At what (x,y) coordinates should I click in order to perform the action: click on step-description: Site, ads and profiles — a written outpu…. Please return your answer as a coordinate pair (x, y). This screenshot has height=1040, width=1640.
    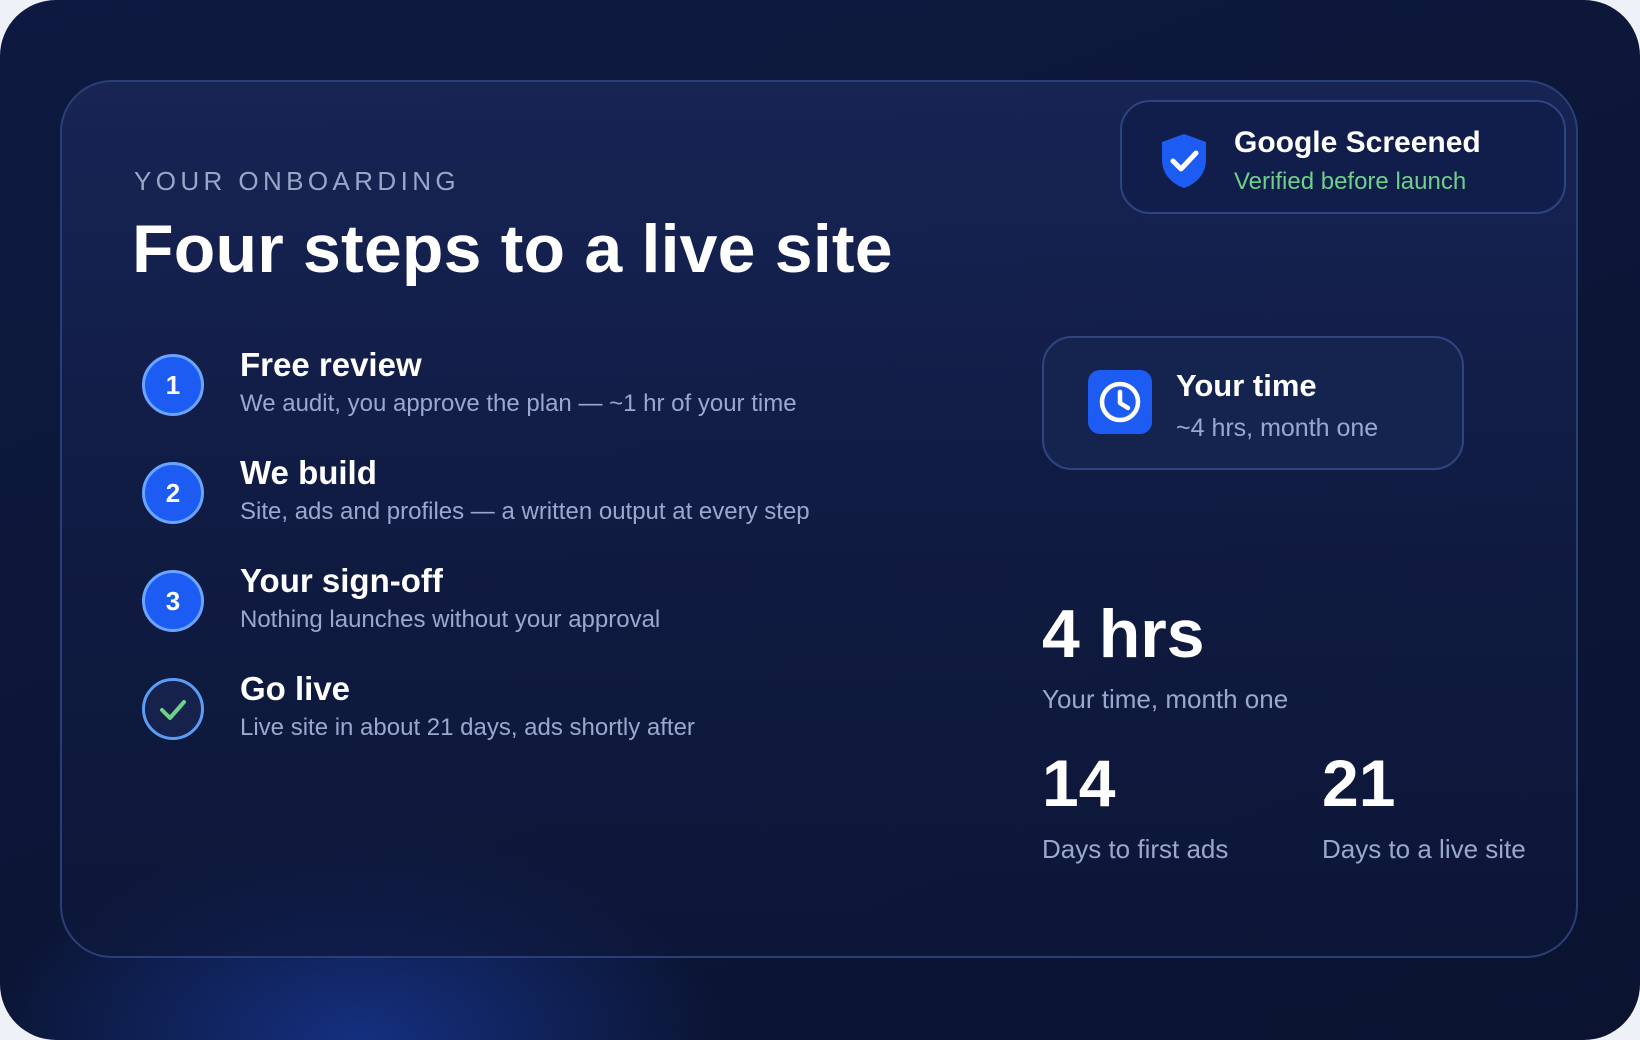
    Looking at the image, I should click on (525, 511).